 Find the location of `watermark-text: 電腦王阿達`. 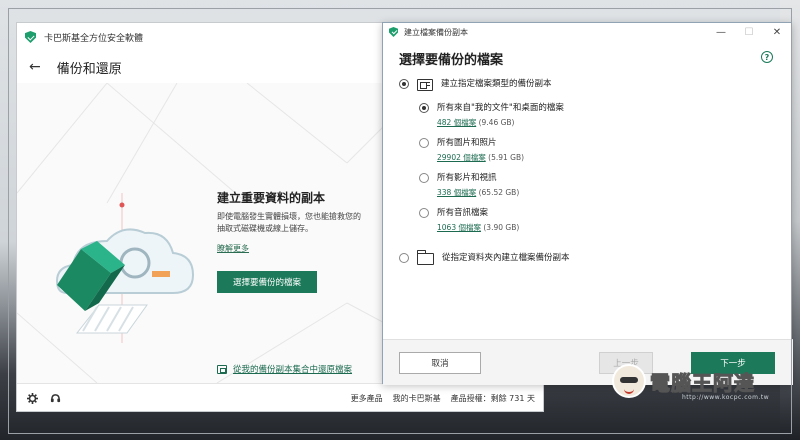

watermark-text: 電腦王阿達 is located at coordinates (702, 382).